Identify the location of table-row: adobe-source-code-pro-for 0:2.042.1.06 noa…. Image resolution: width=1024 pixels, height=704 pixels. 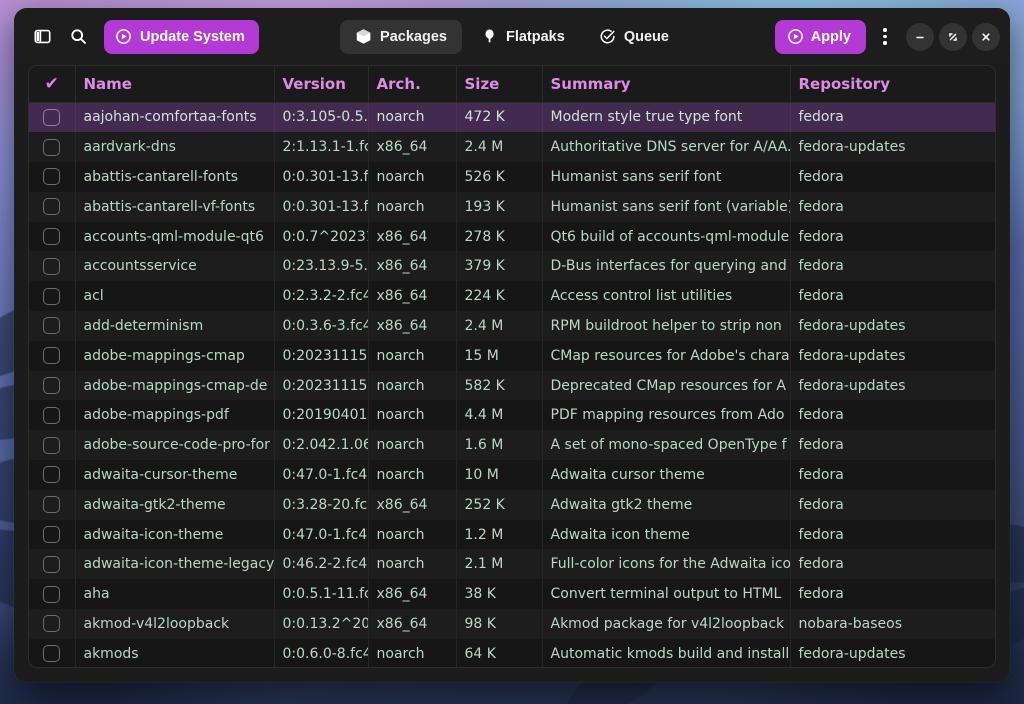
(512, 445).